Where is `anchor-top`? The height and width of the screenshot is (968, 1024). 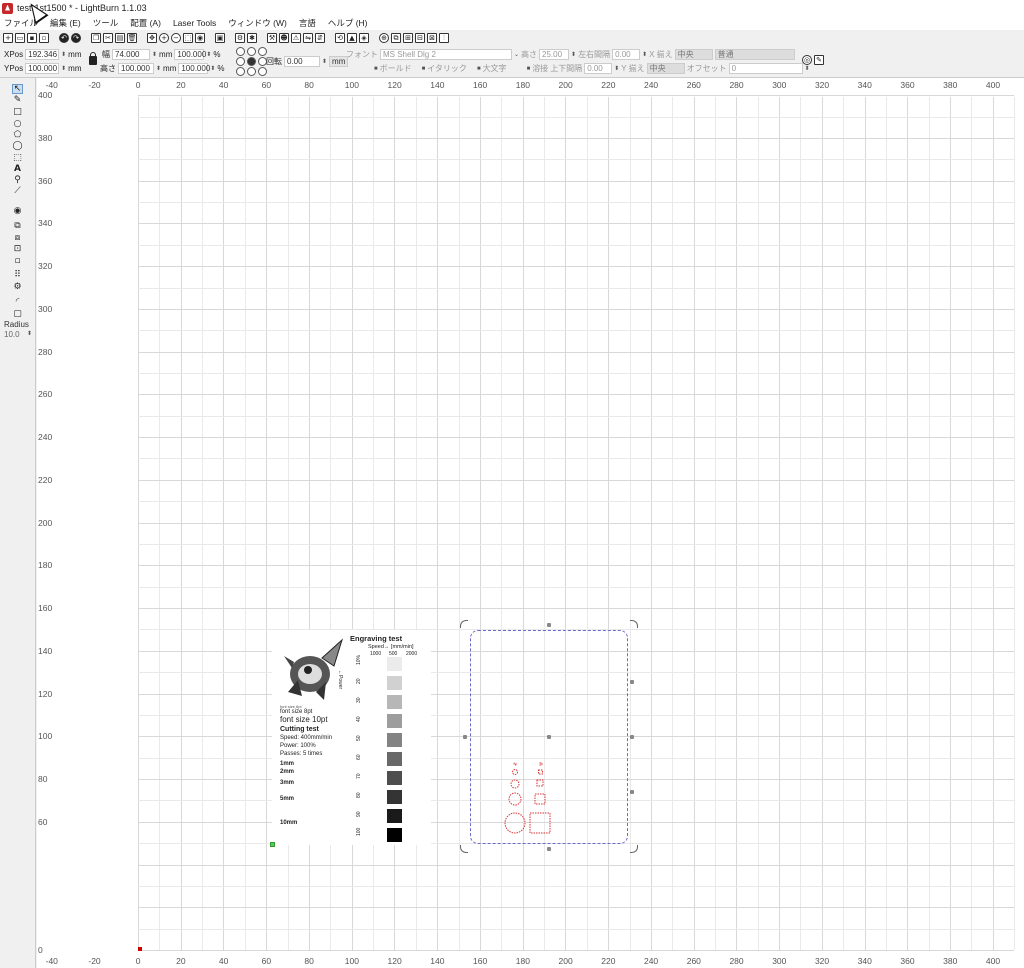 anchor-top is located at coordinates (251, 51).